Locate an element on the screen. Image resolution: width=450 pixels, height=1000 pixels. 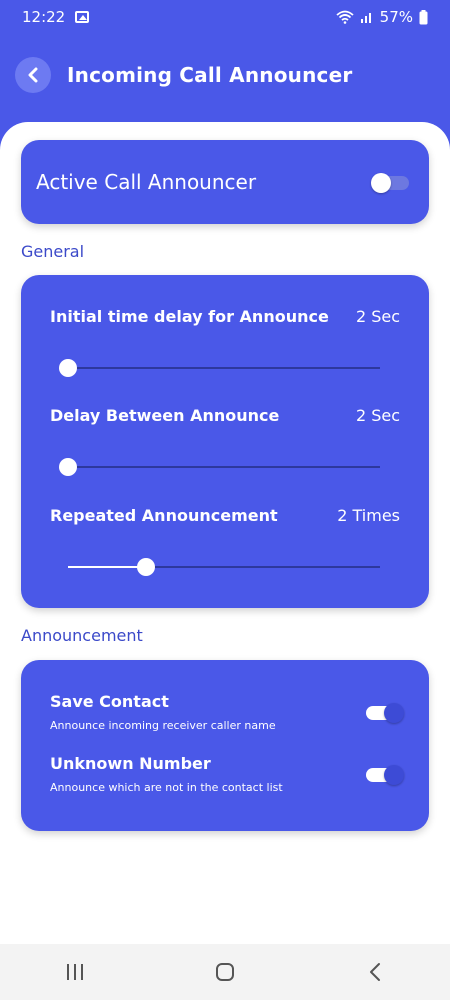
active-call-card: Active Call Announcer is located at coordinates (225, 182).